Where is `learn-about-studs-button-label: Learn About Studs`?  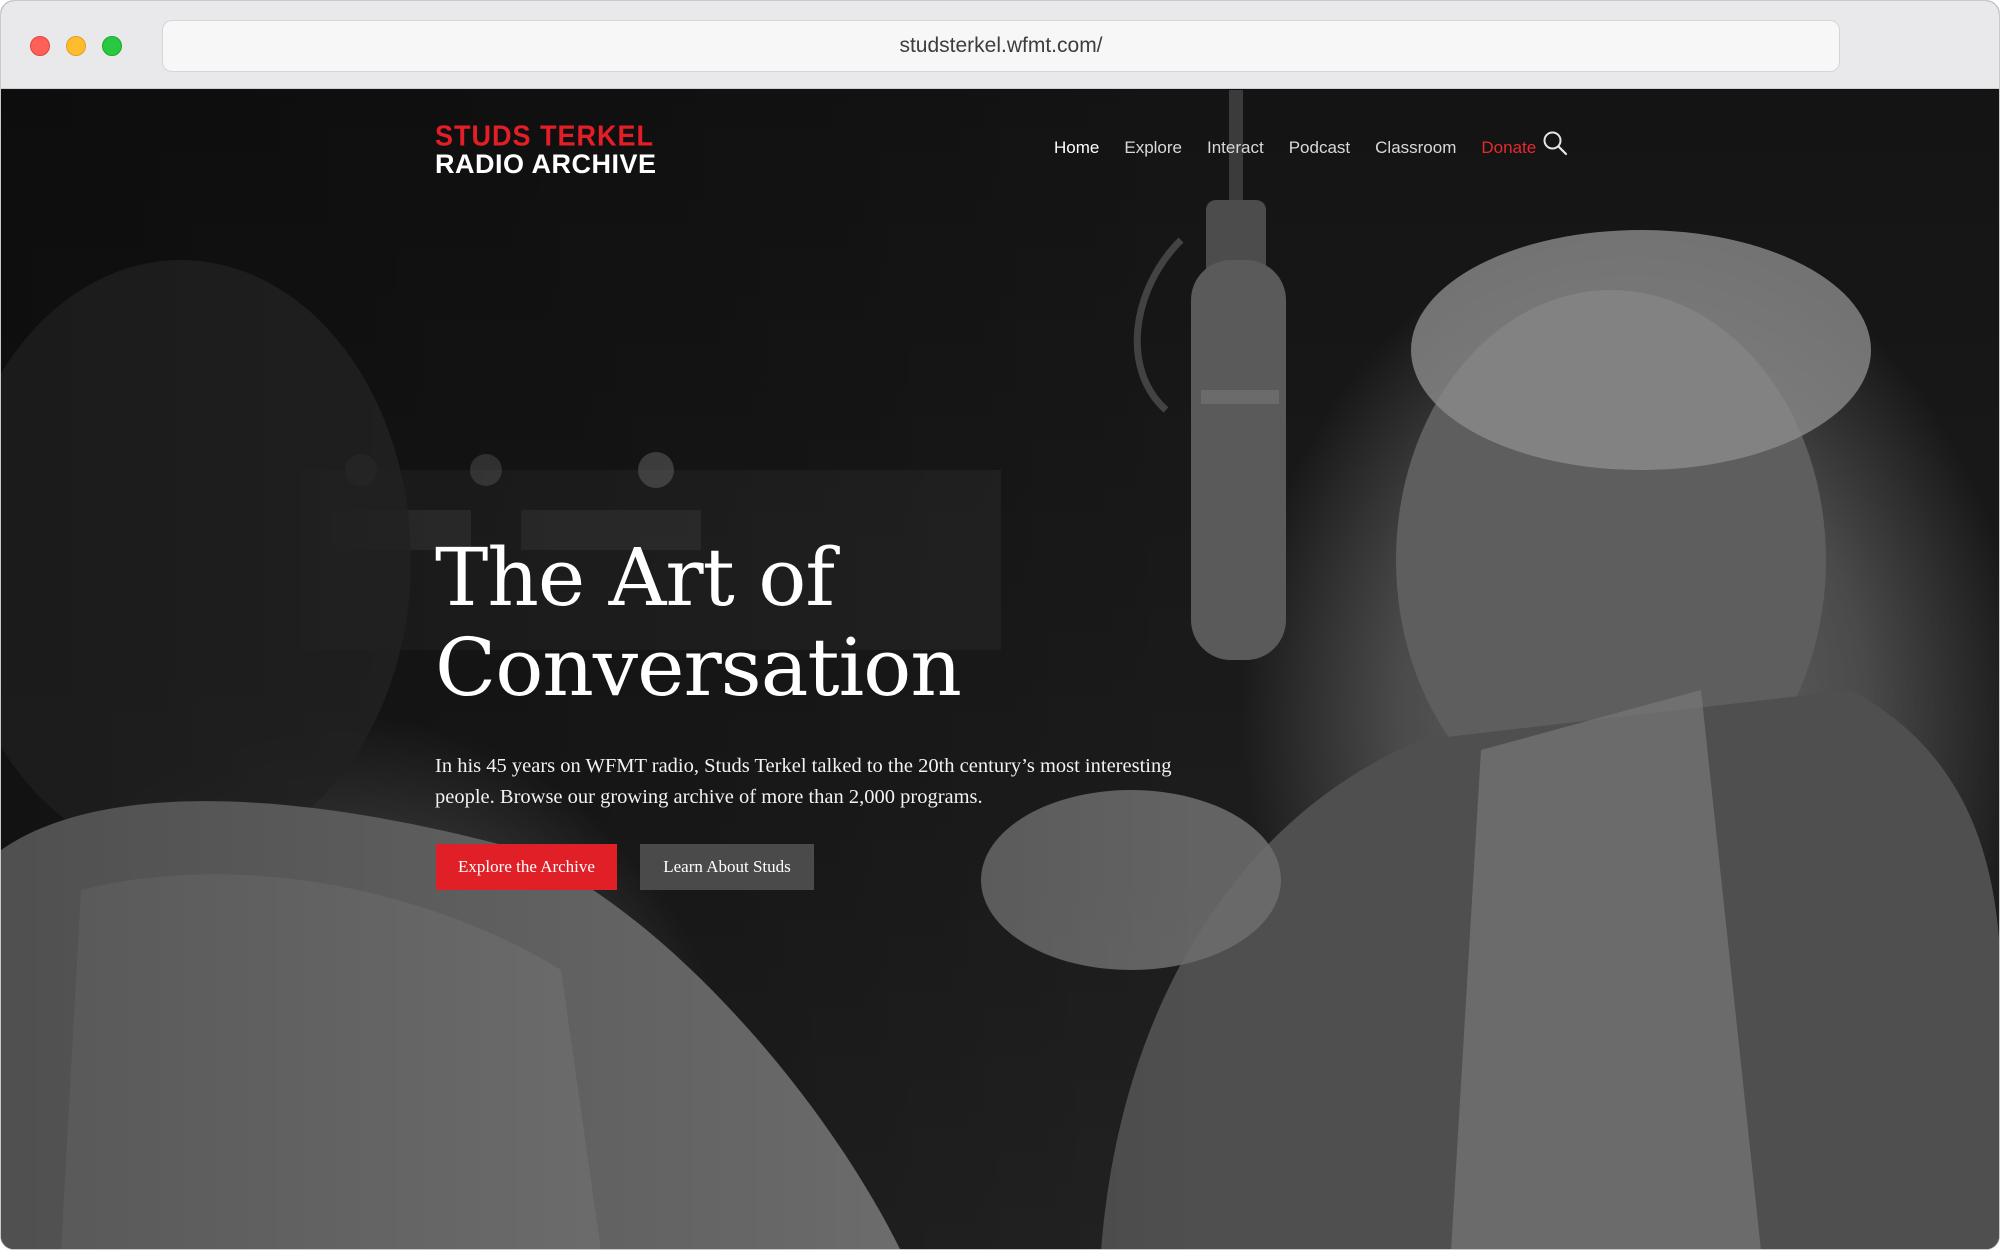 learn-about-studs-button-label: Learn About Studs is located at coordinates (727, 866).